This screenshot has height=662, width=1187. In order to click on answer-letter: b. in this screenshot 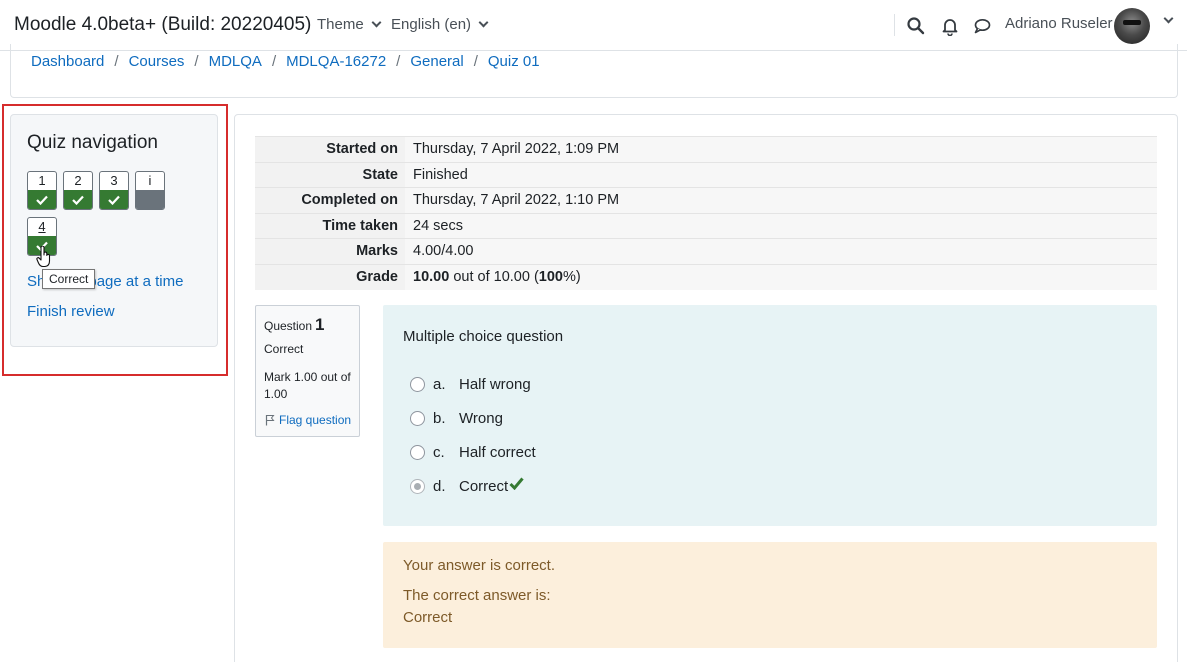, I will do `click(439, 418)`.